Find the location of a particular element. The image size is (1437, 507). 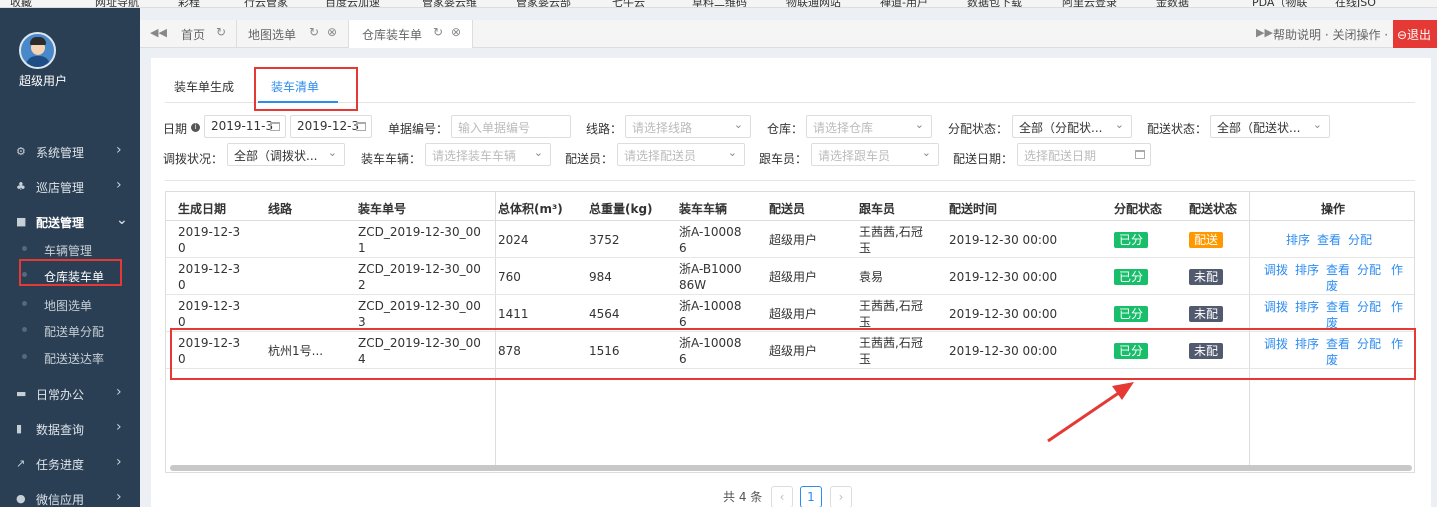

sidebar-item-wechat: ● 微信应用 › is located at coordinates (70, 495).